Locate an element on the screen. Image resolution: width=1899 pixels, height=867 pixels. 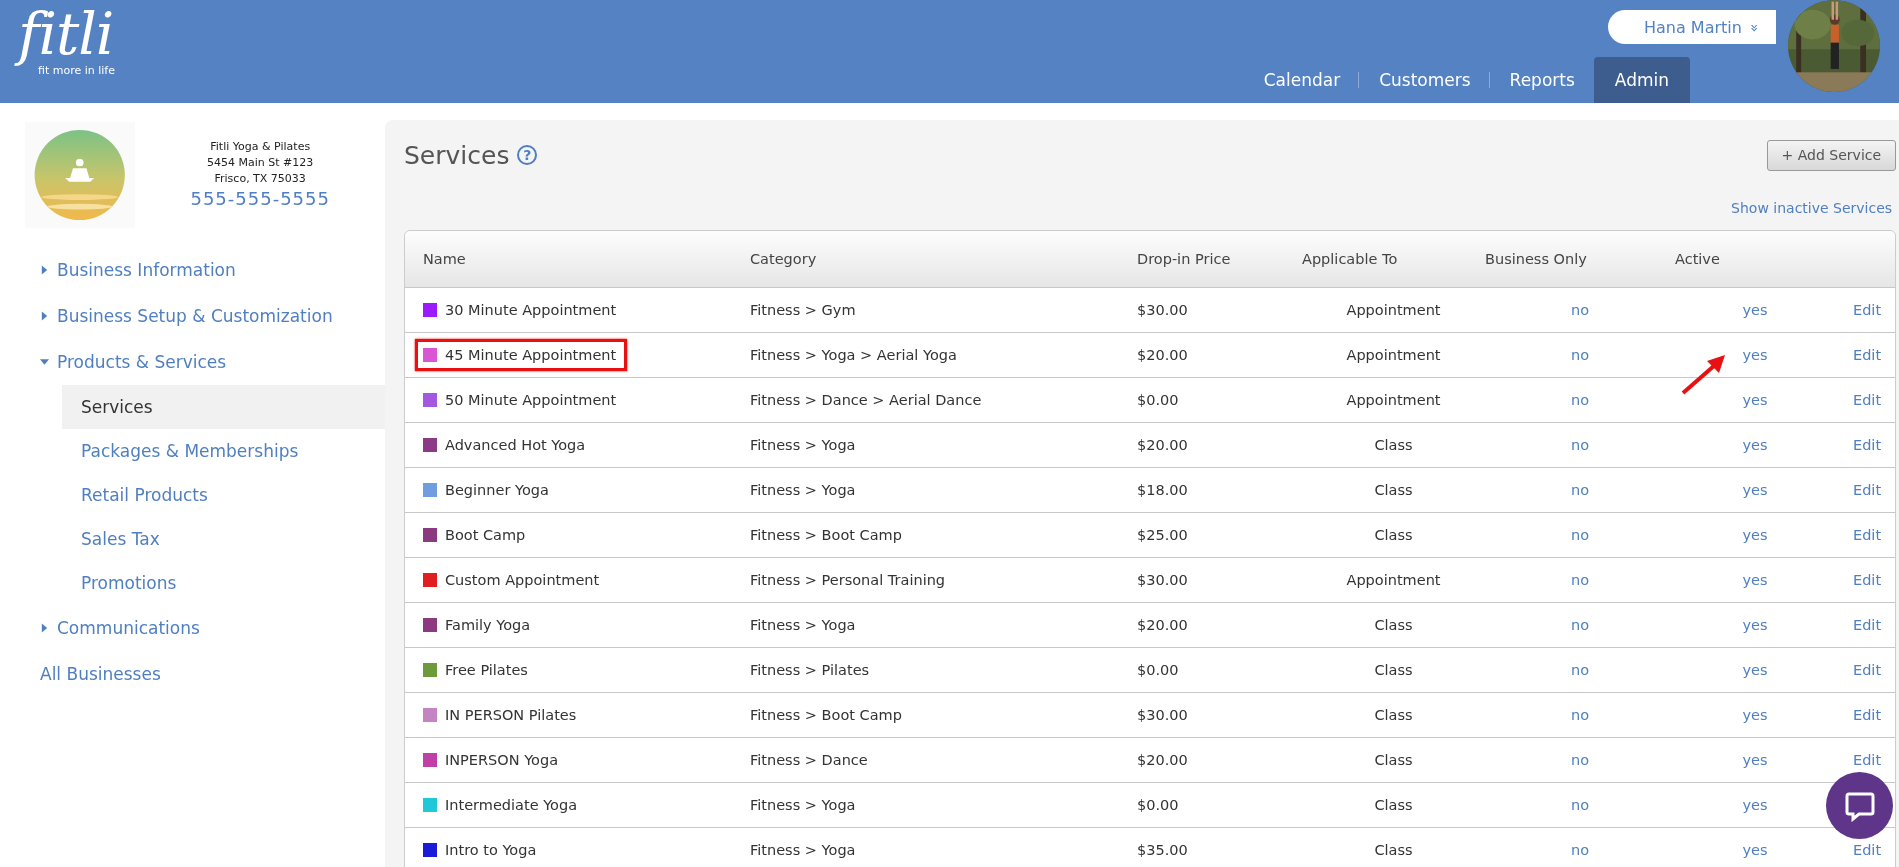
column-header: Category is located at coordinates (925, 259).